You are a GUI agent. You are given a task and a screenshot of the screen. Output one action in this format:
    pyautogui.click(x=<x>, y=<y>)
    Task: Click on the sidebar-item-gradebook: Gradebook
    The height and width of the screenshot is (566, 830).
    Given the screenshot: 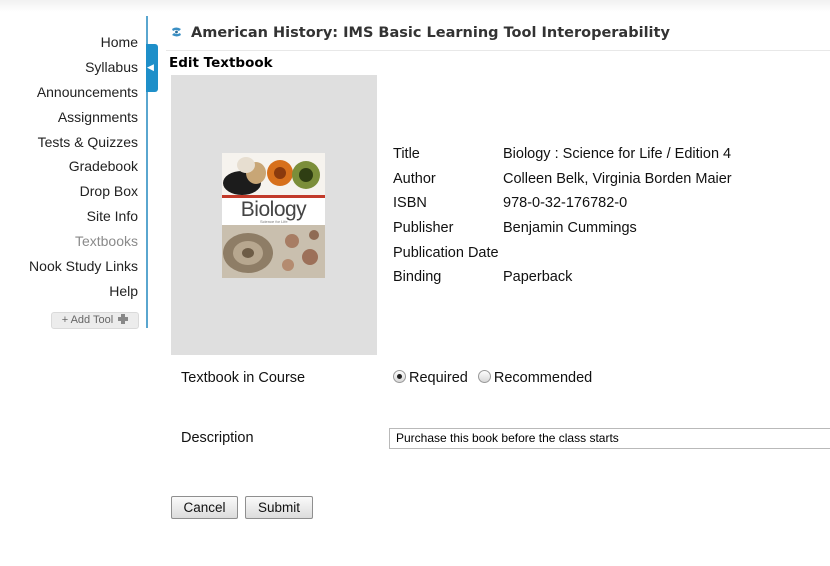 What is the action you would take?
    pyautogui.click(x=73, y=166)
    